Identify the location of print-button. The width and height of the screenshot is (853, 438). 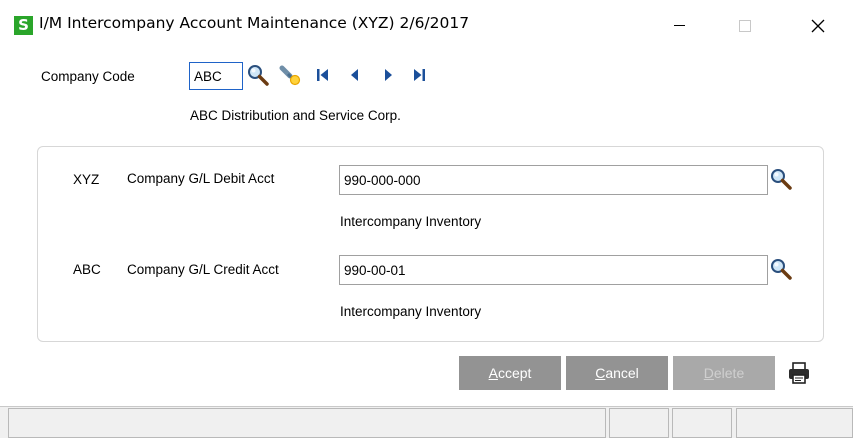
(799, 373).